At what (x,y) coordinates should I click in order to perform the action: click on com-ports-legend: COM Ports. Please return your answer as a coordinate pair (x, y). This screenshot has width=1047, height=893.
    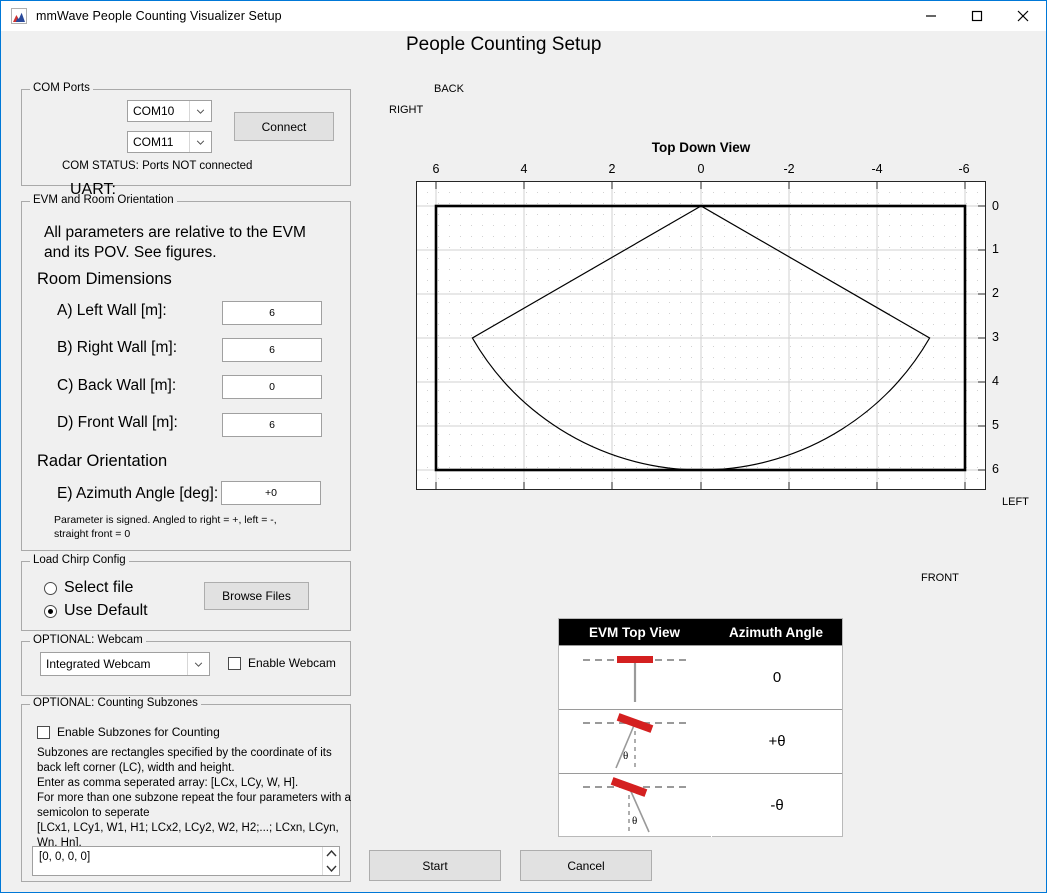
    Looking at the image, I should click on (61, 88).